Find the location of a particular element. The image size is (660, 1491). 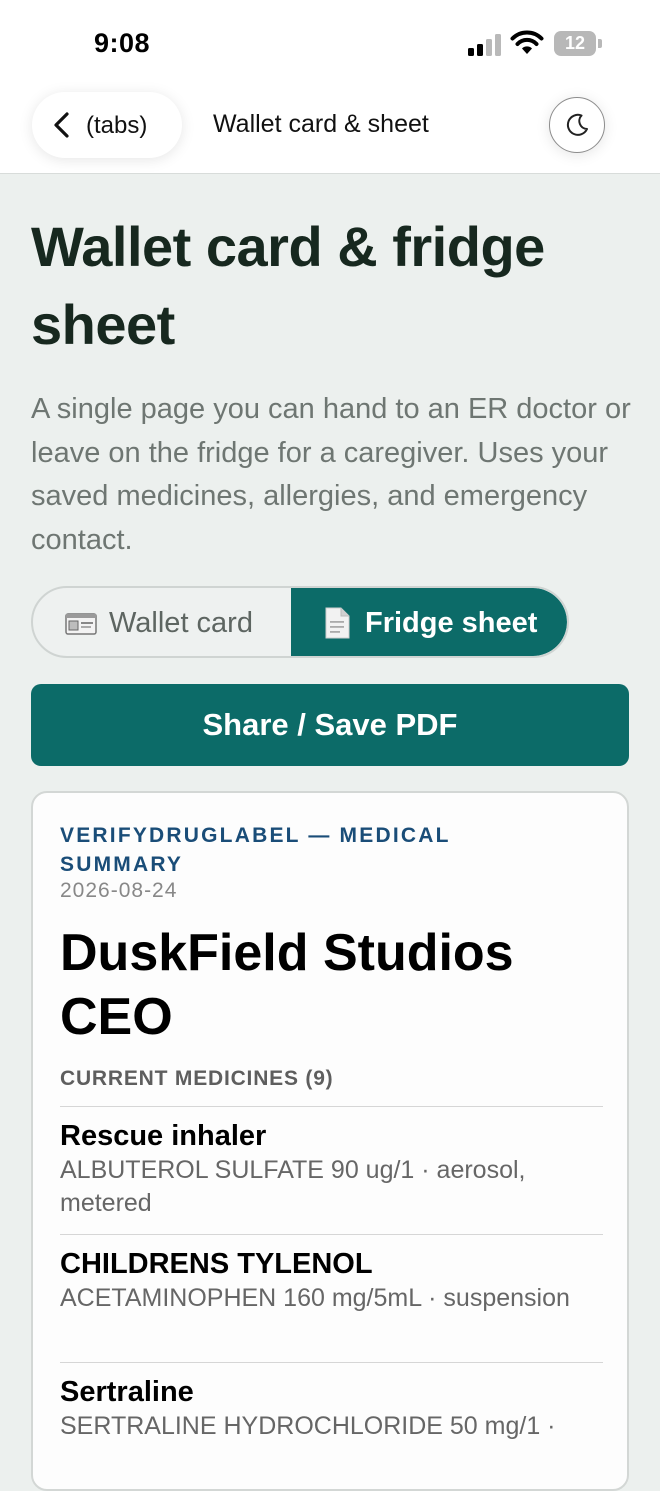

sheet-date: 2026-08-24 is located at coordinates (119, 890).